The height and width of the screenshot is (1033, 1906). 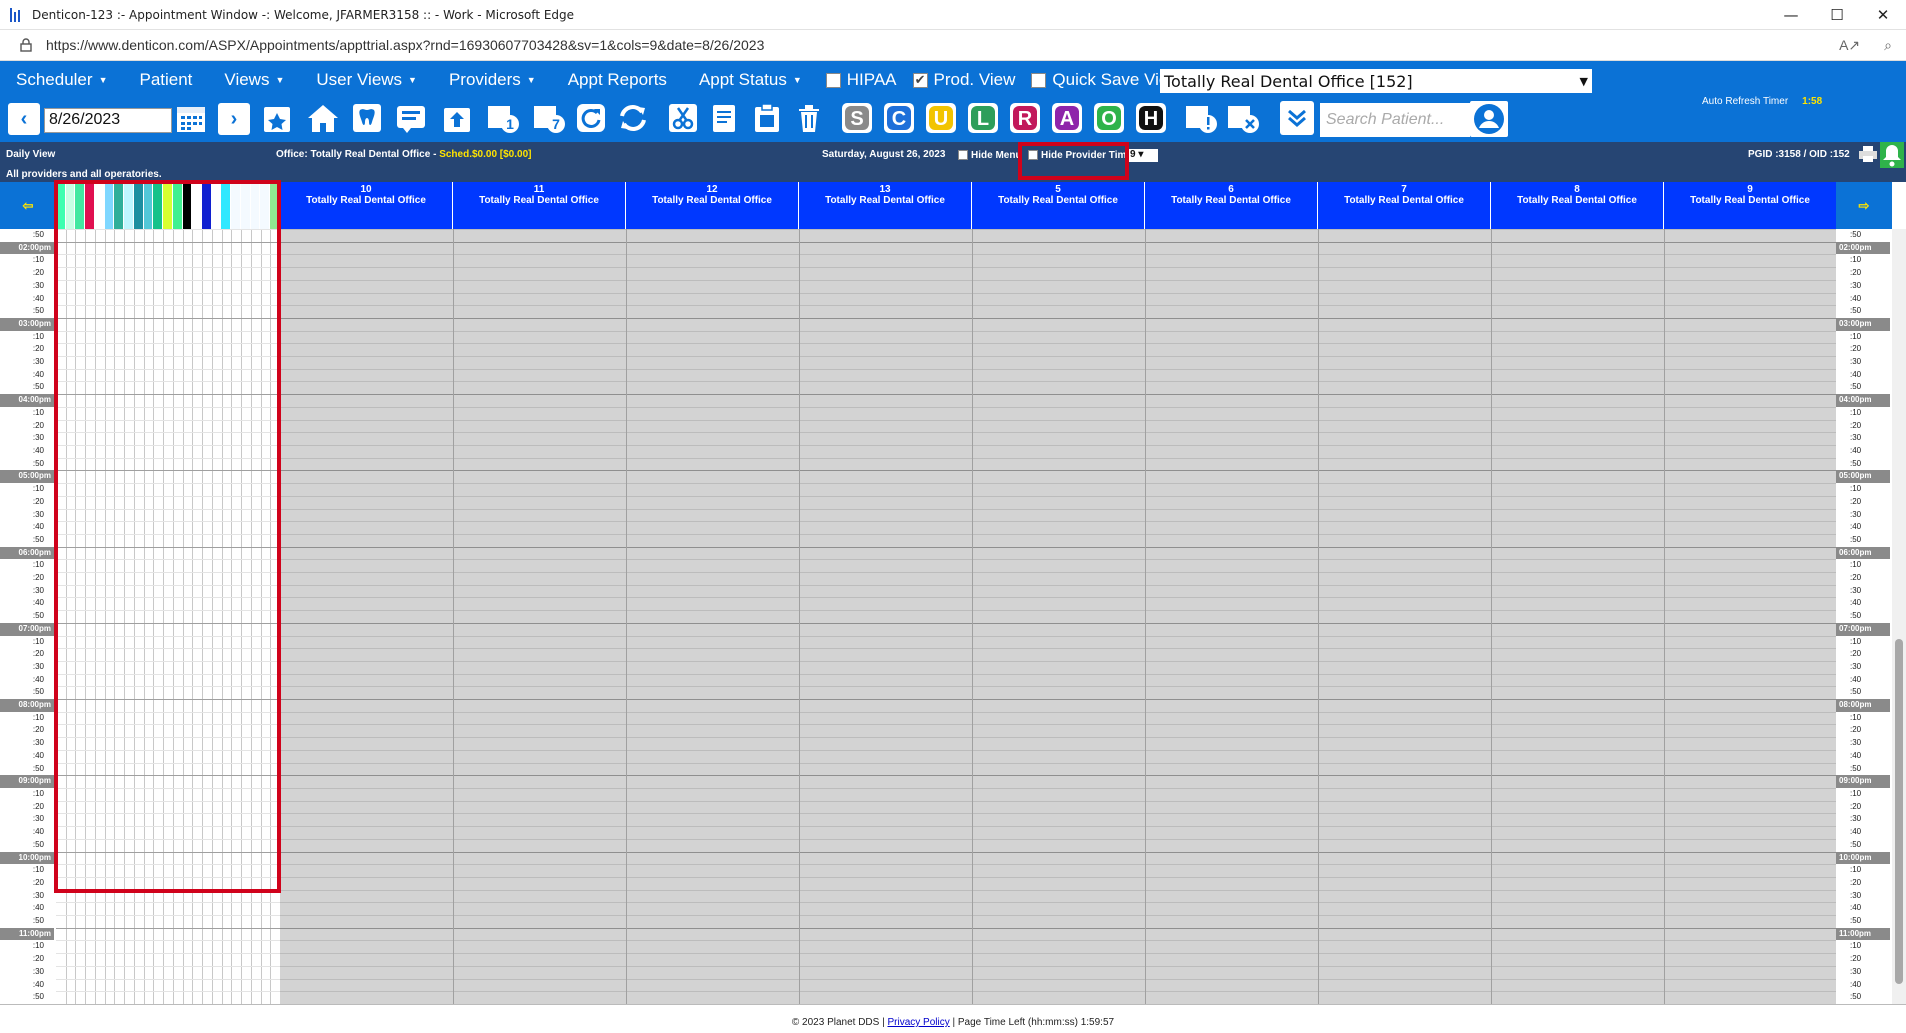 I want to click on office-select: Totally Real Dental Office [152] ▼, so click(x=1376, y=81).